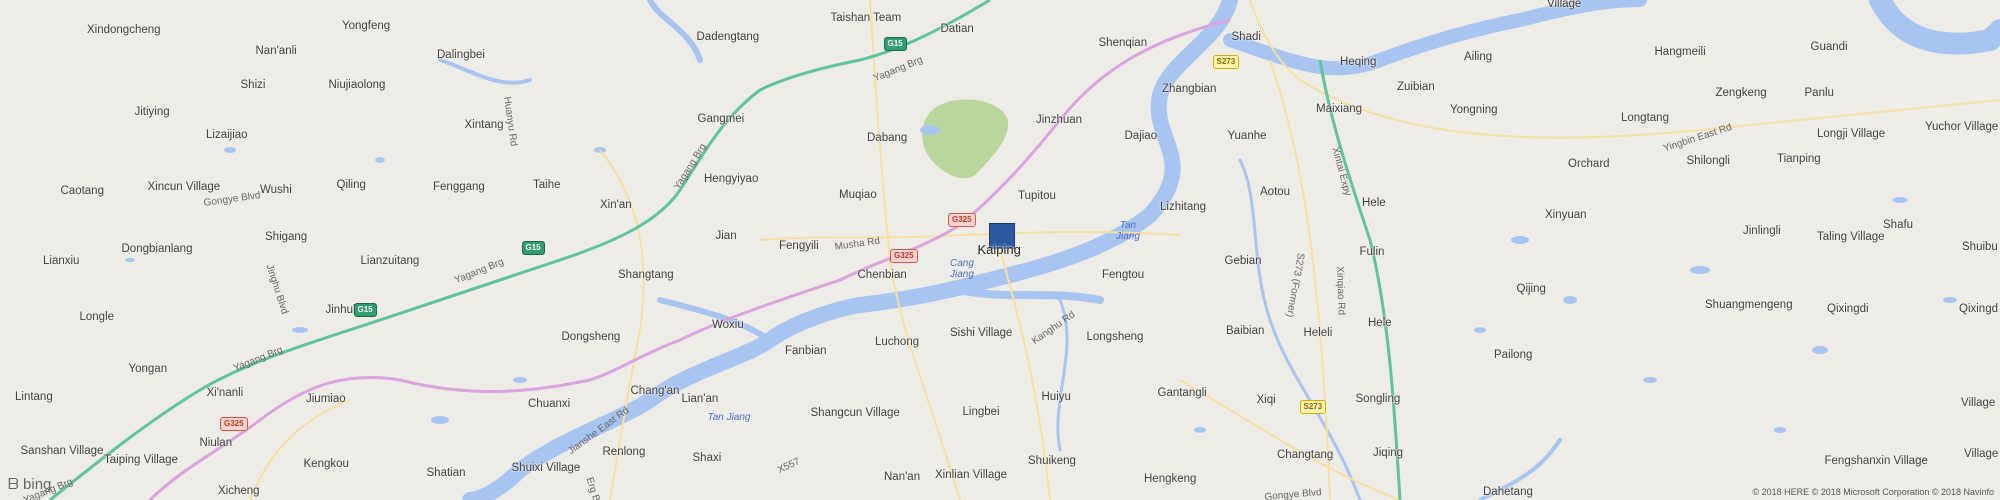  Describe the element at coordinates (887, 138) in the screenshot. I see `place-label-dabang: Dabang` at that location.